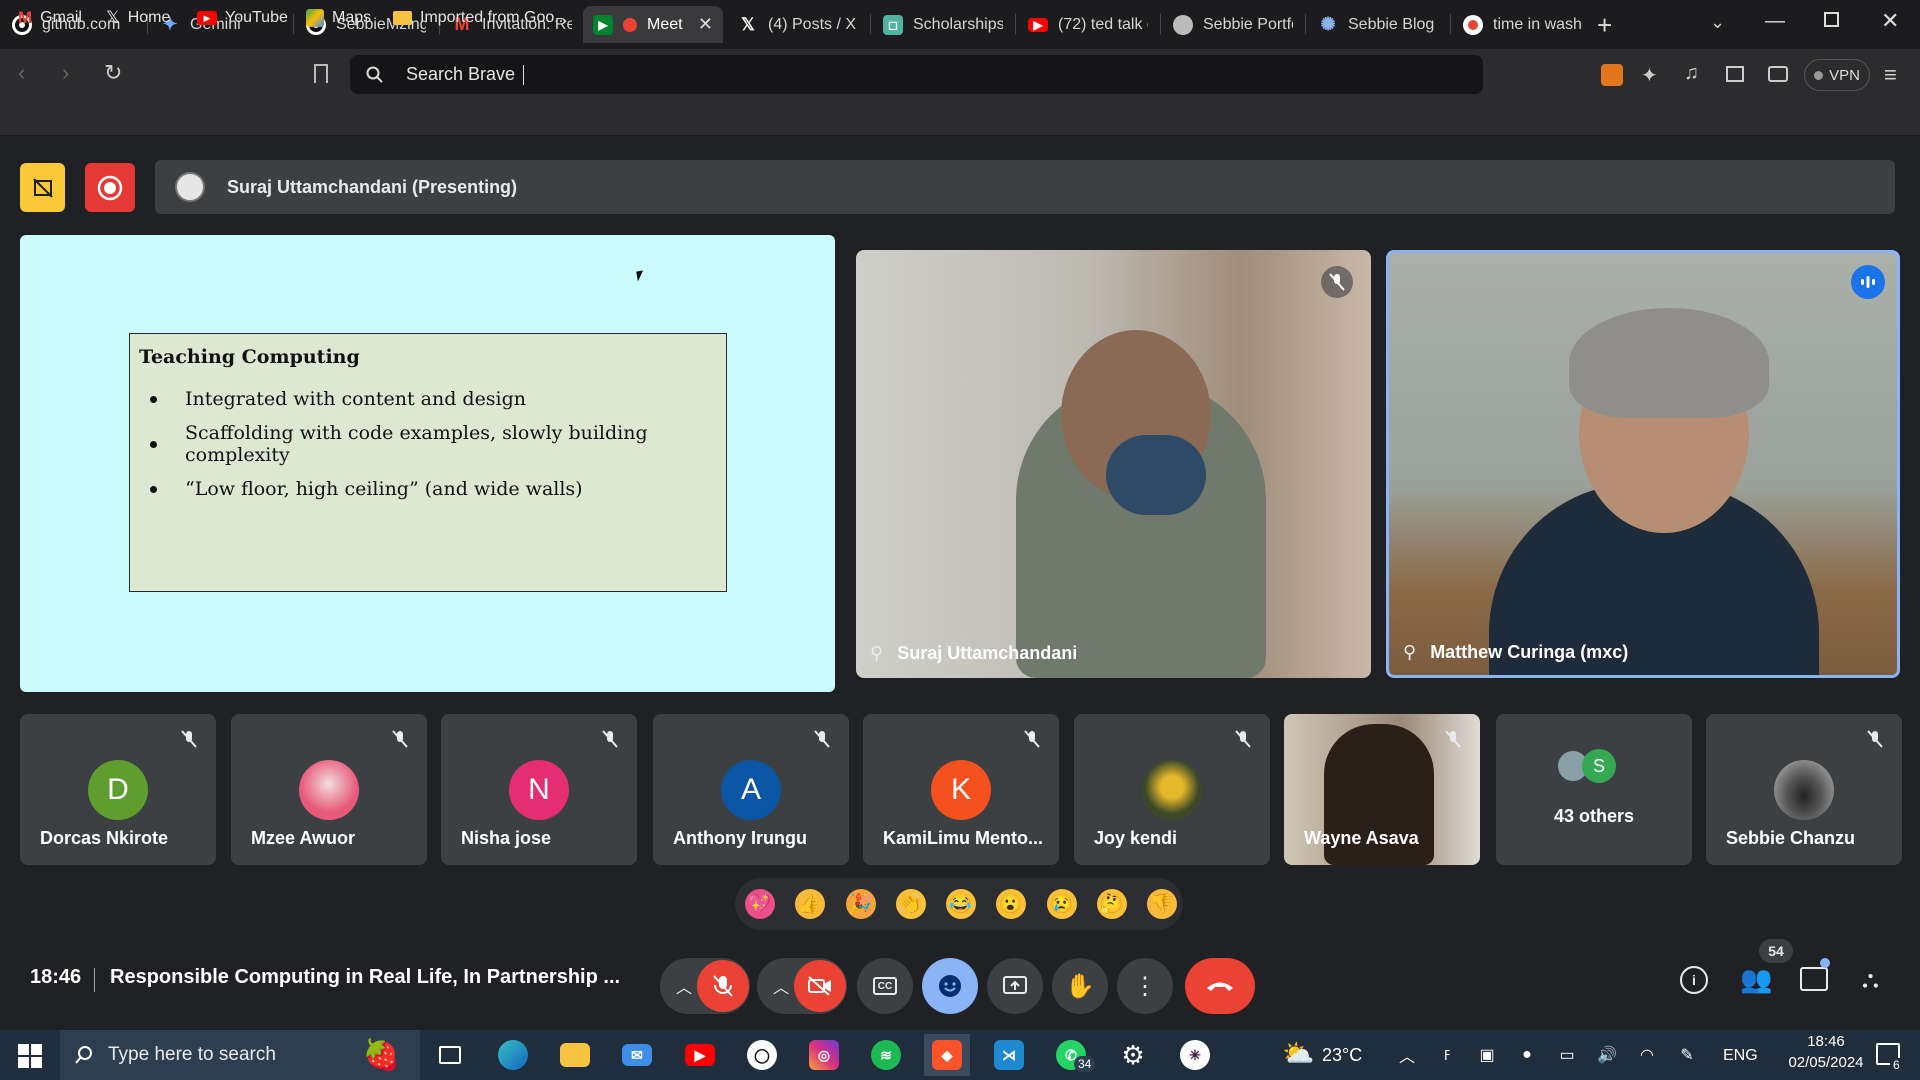  What do you see at coordinates (653, 24) in the screenshot?
I see `tab-meet: ▶ Meet ✕` at bounding box center [653, 24].